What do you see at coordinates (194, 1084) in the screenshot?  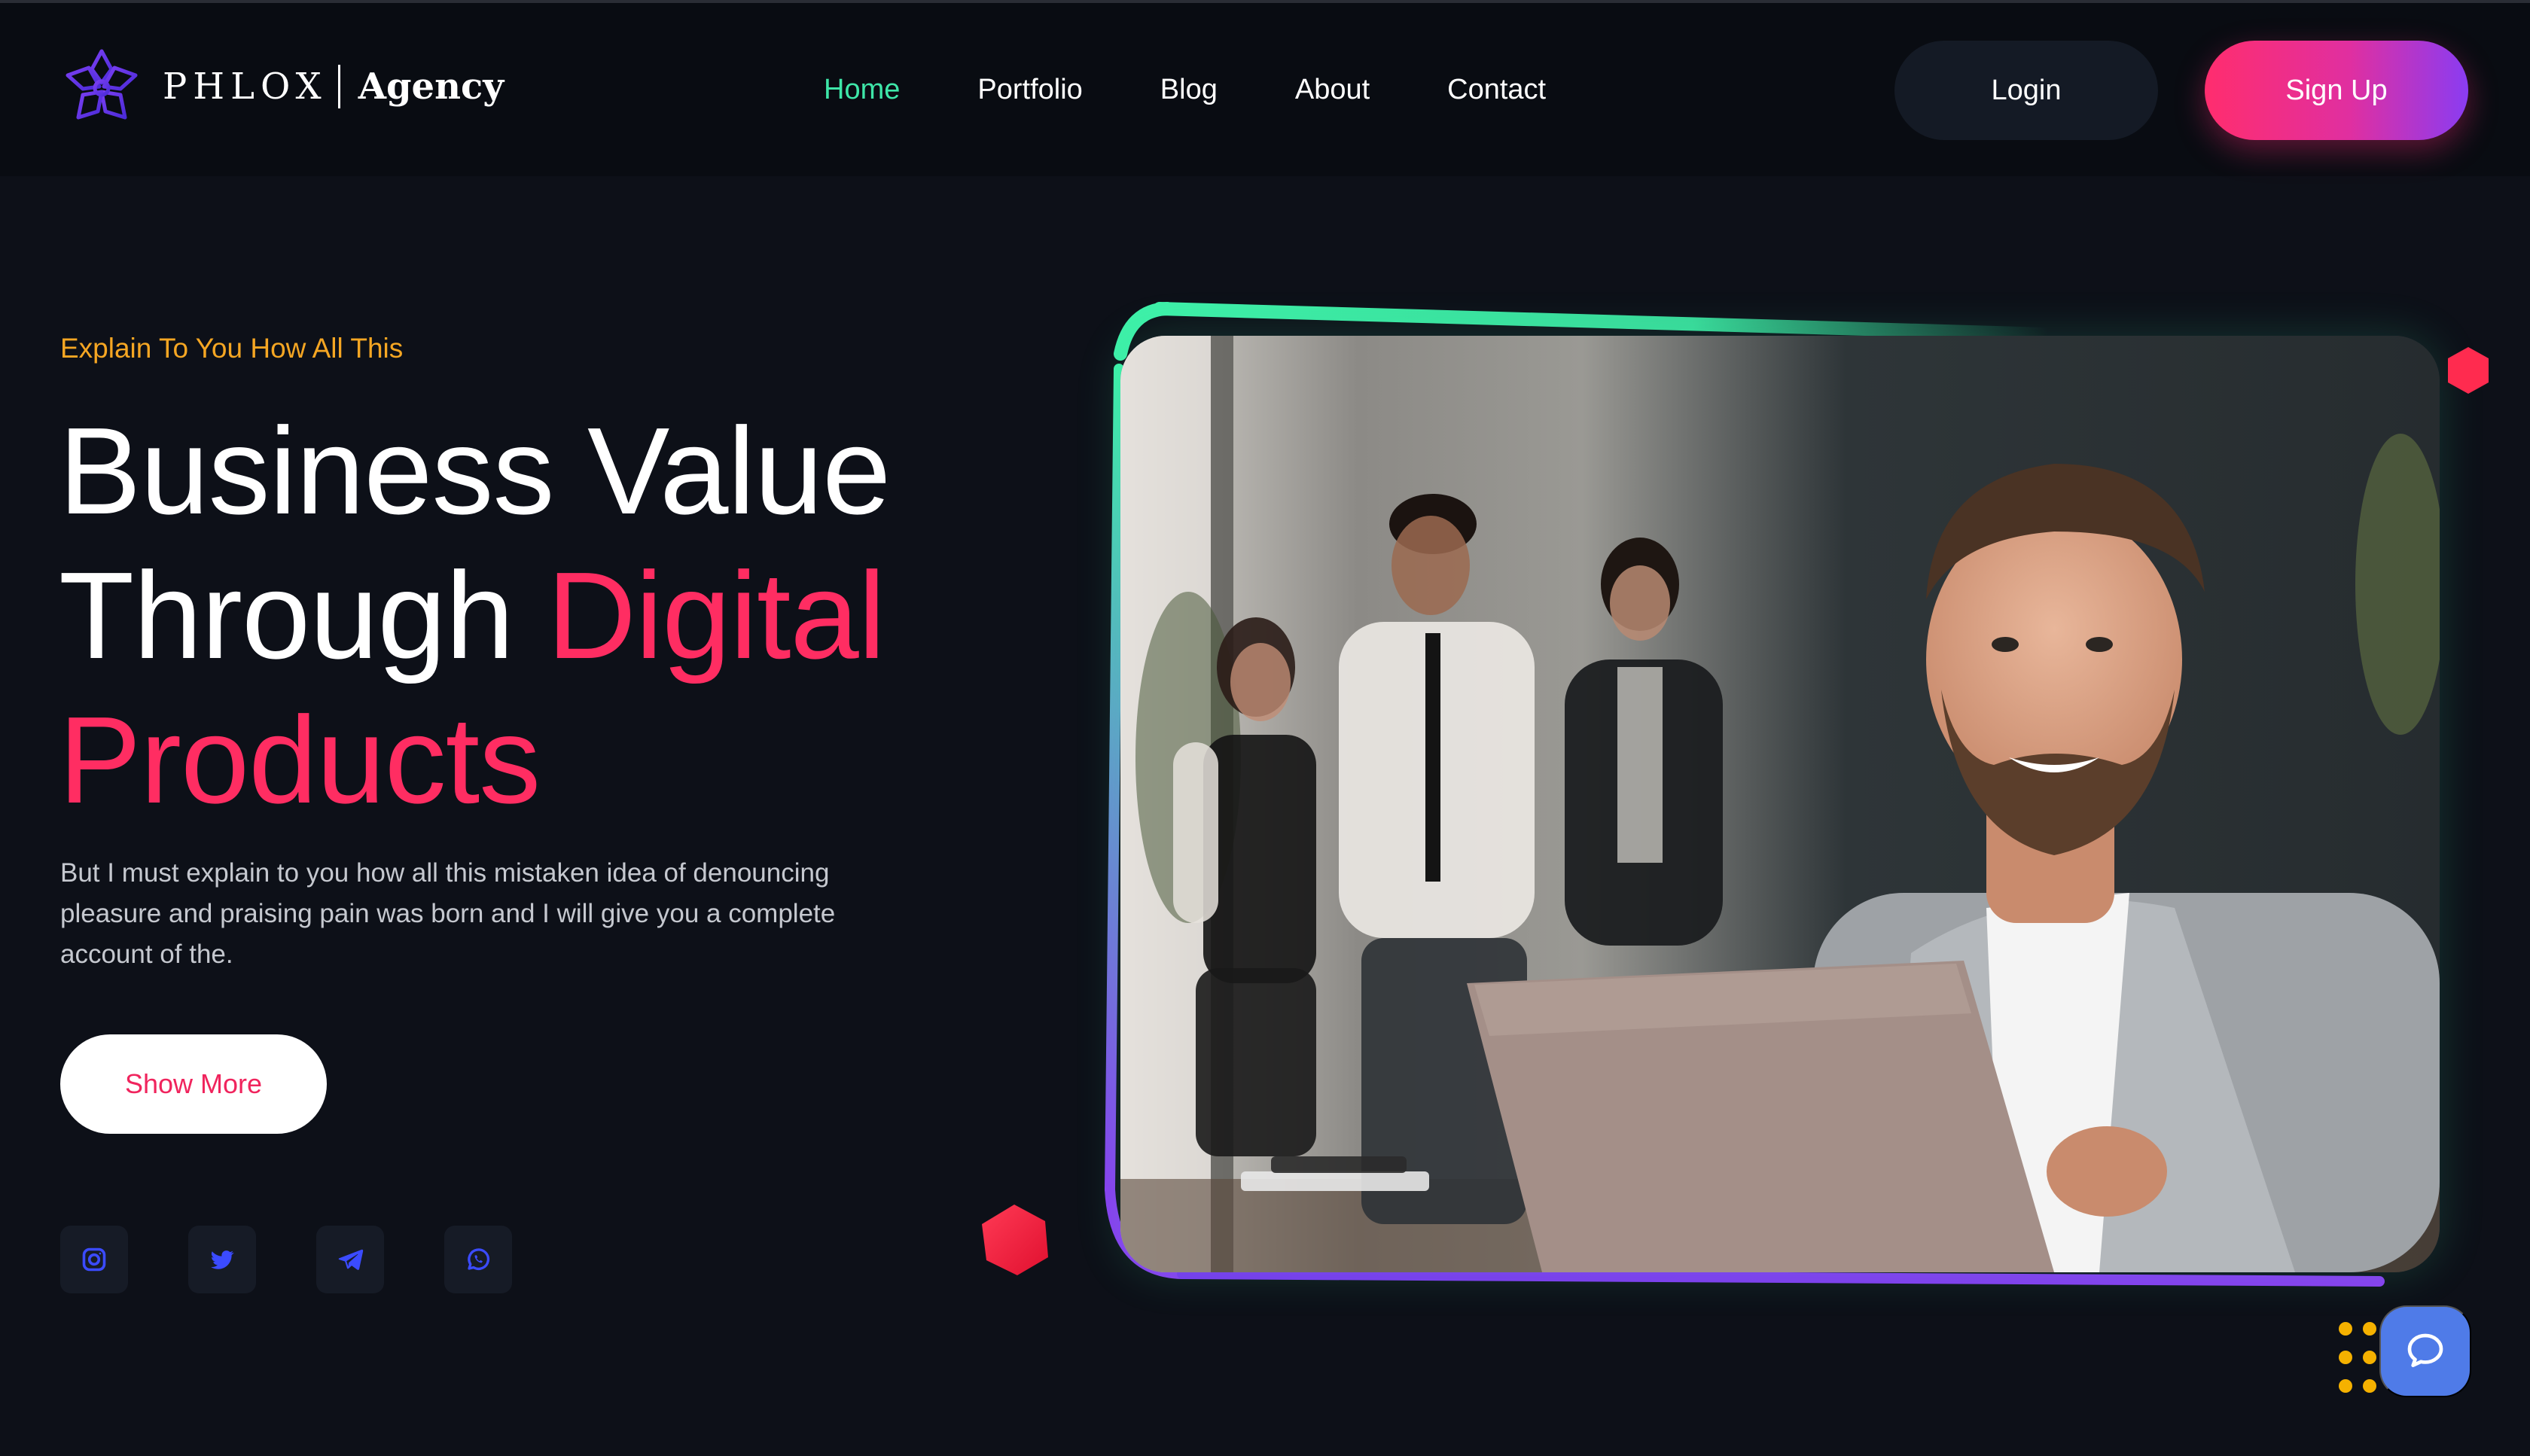 I see `show-more-button: Show More` at bounding box center [194, 1084].